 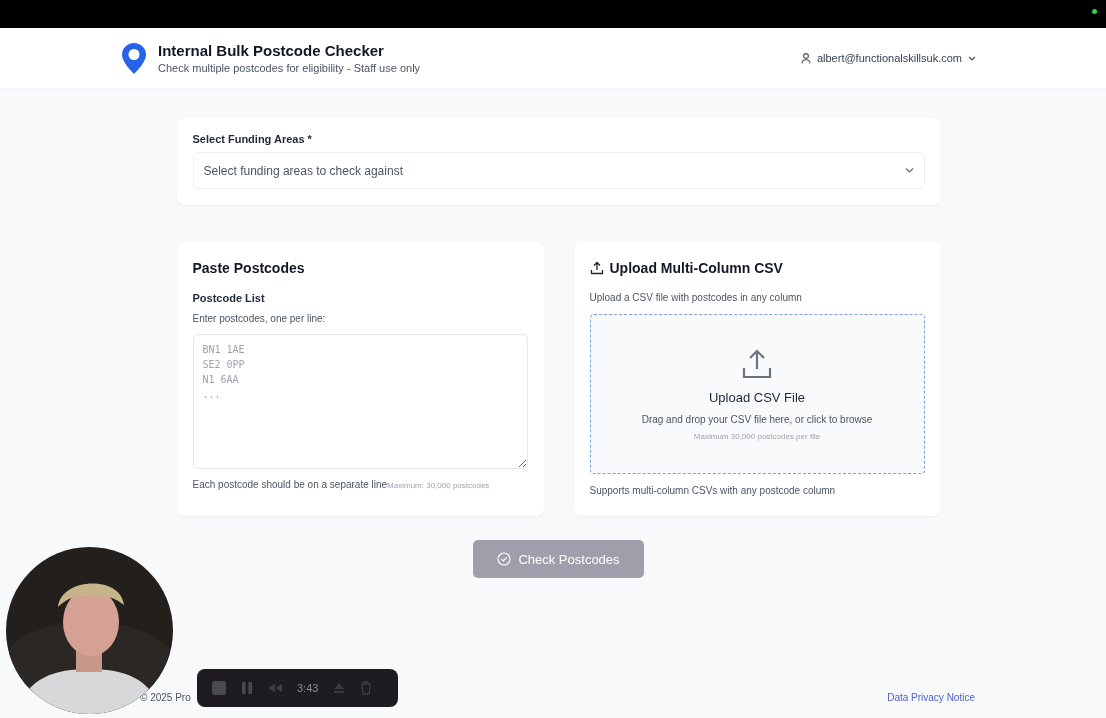 What do you see at coordinates (275, 688) in the screenshot?
I see `rewind-icon` at bounding box center [275, 688].